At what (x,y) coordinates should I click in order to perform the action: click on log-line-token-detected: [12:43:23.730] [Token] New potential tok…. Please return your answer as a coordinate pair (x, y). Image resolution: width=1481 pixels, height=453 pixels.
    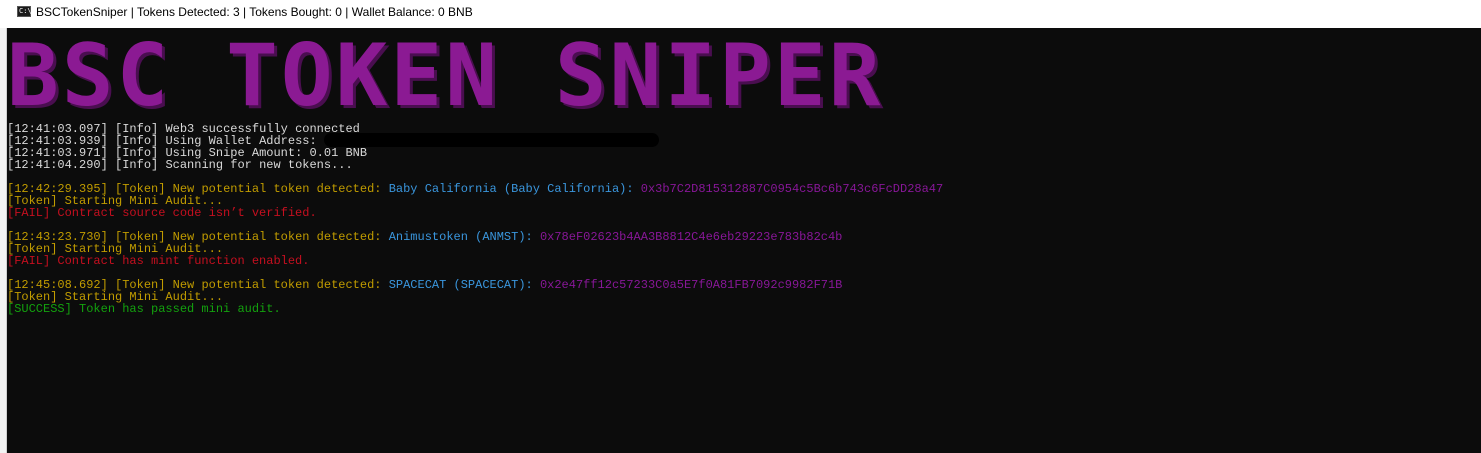
    Looking at the image, I should click on (742, 237).